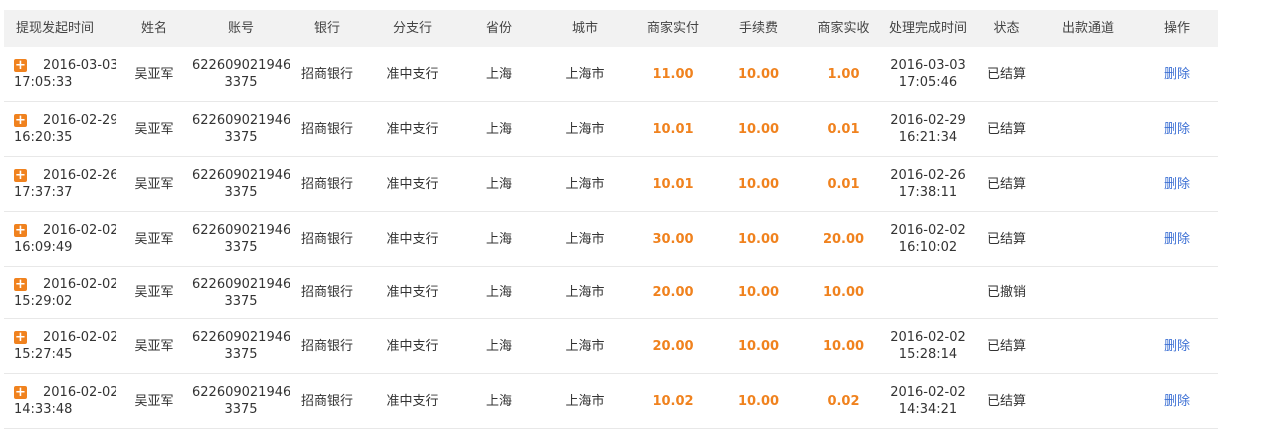 The height and width of the screenshot is (431, 1270). What do you see at coordinates (928, 120) in the screenshot?
I see `end-date: 2016-02-29` at bounding box center [928, 120].